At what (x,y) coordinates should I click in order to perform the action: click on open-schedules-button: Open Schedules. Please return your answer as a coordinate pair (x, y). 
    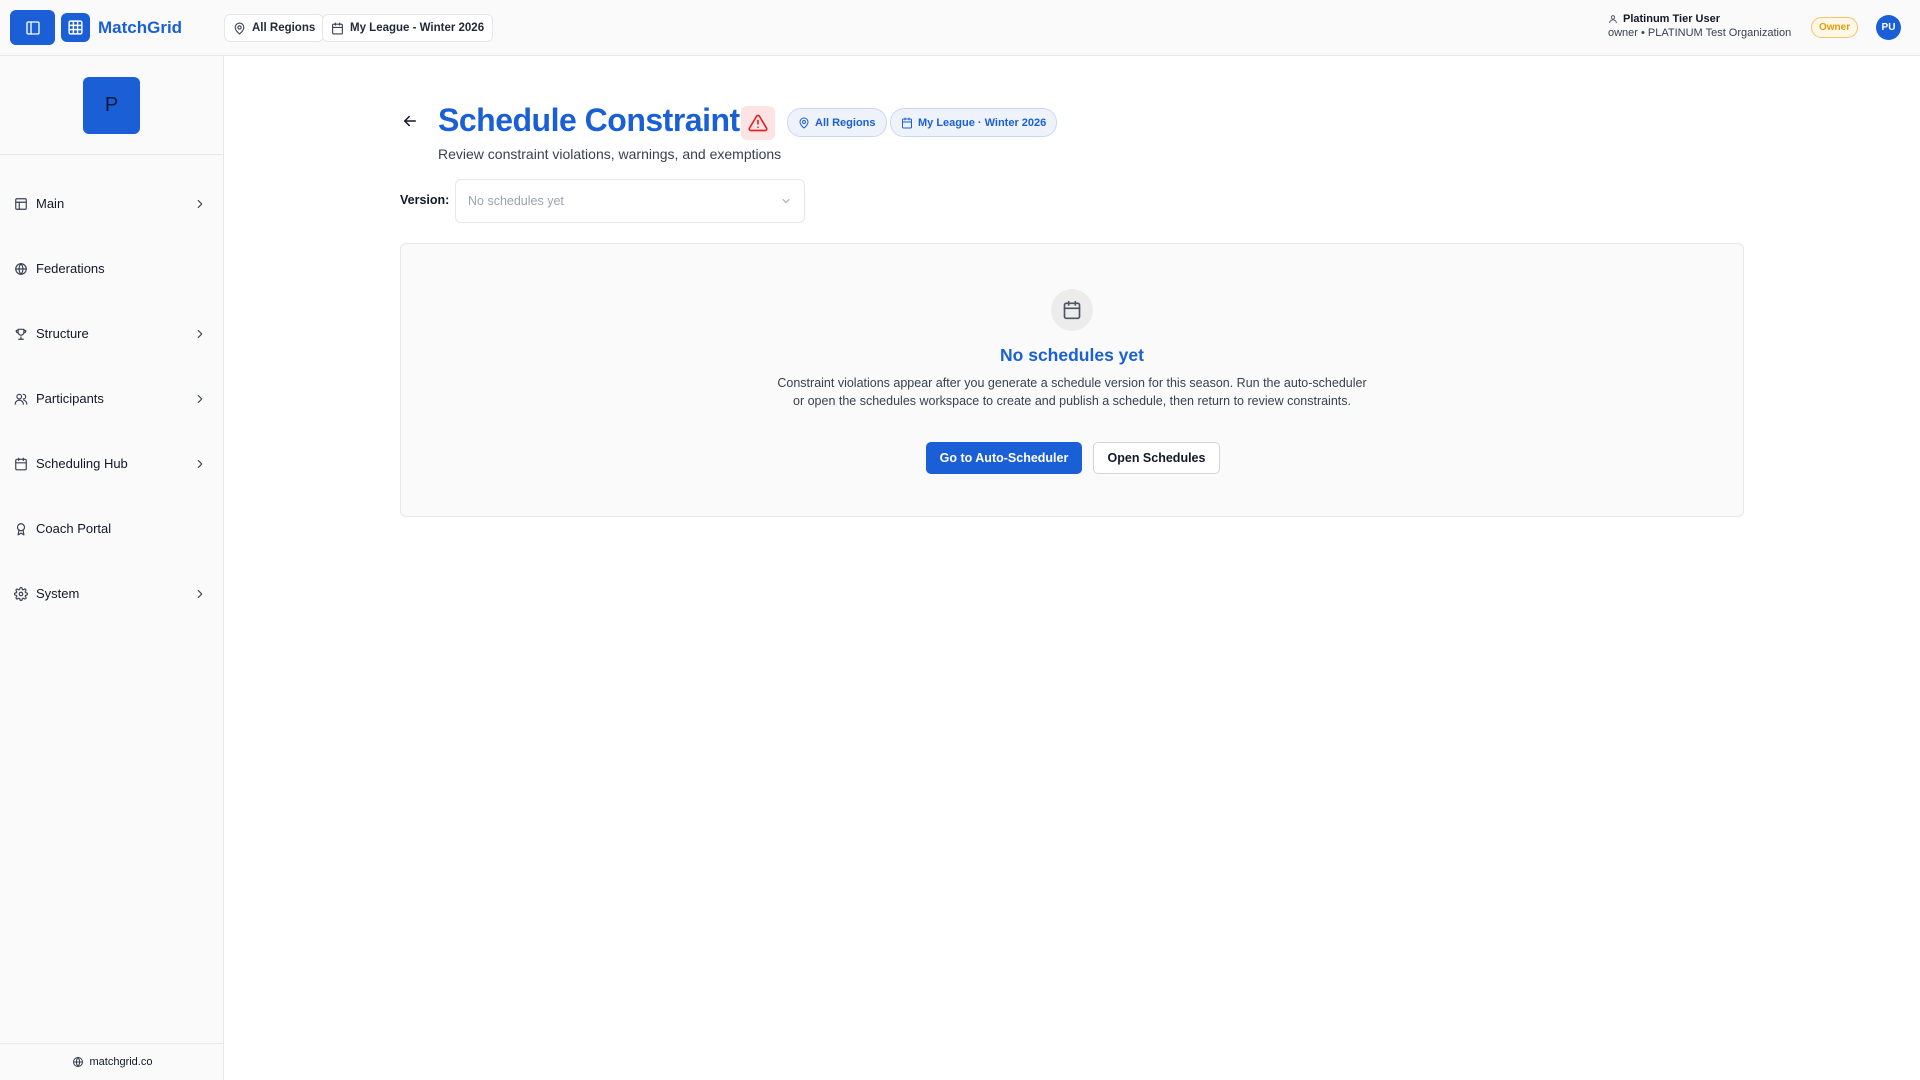
    Looking at the image, I should click on (1156, 458).